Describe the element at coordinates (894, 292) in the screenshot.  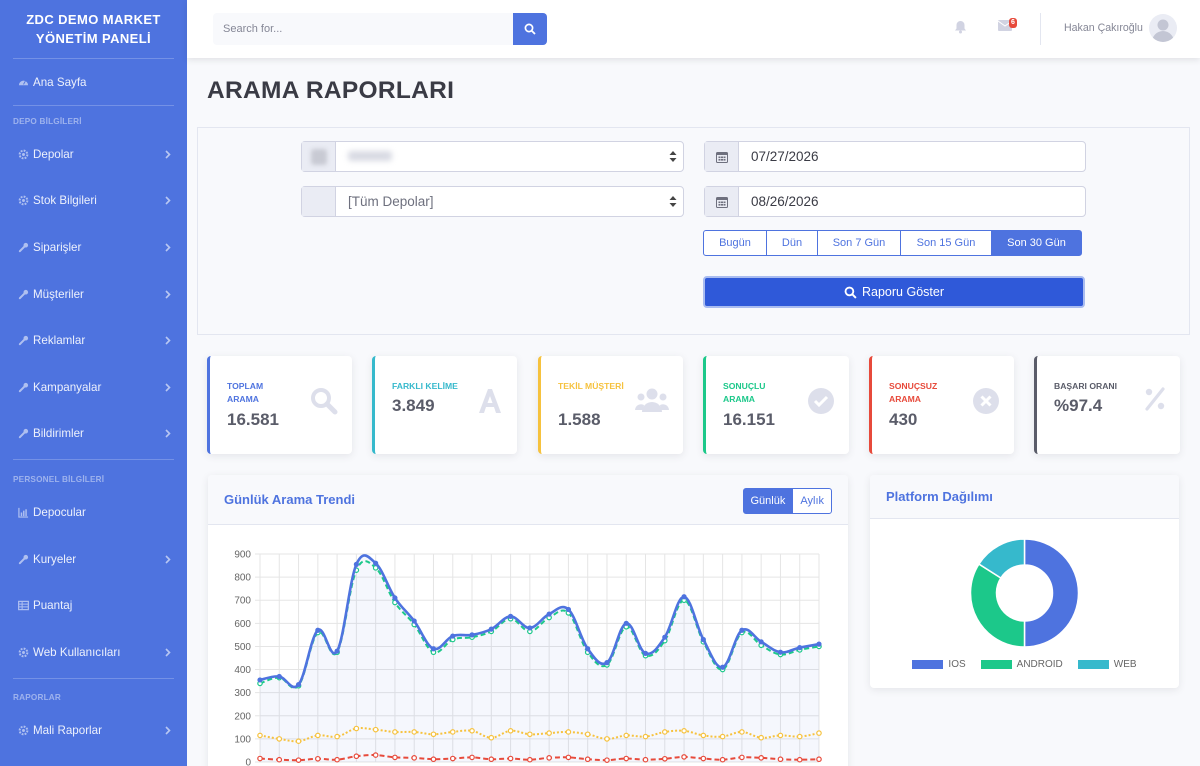
I see `show-report-button: Raporu Göster` at that location.